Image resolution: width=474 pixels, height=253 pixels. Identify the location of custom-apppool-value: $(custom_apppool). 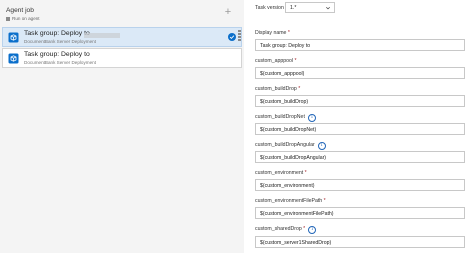
(282, 73).